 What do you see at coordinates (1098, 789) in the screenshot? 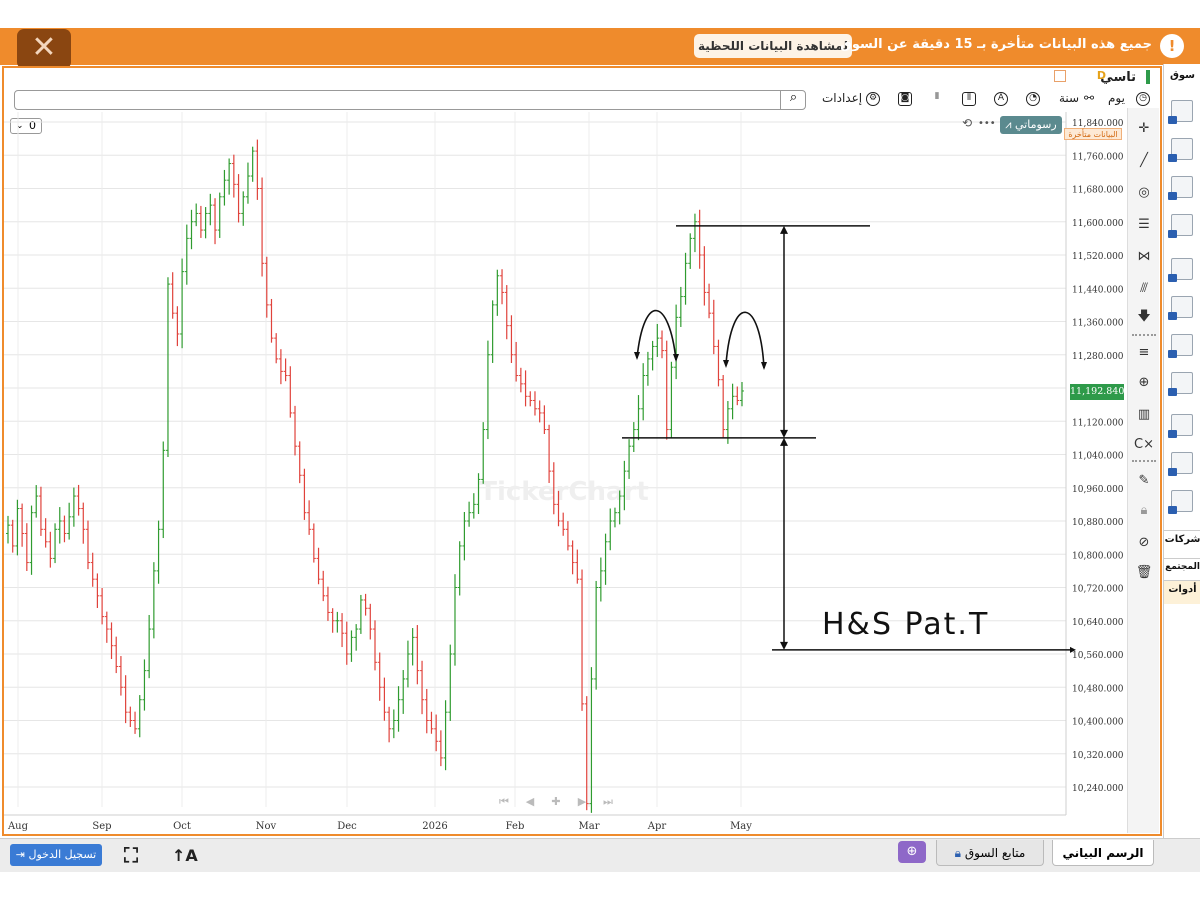
I see `y-tick-label: 10,240.000` at bounding box center [1098, 789].